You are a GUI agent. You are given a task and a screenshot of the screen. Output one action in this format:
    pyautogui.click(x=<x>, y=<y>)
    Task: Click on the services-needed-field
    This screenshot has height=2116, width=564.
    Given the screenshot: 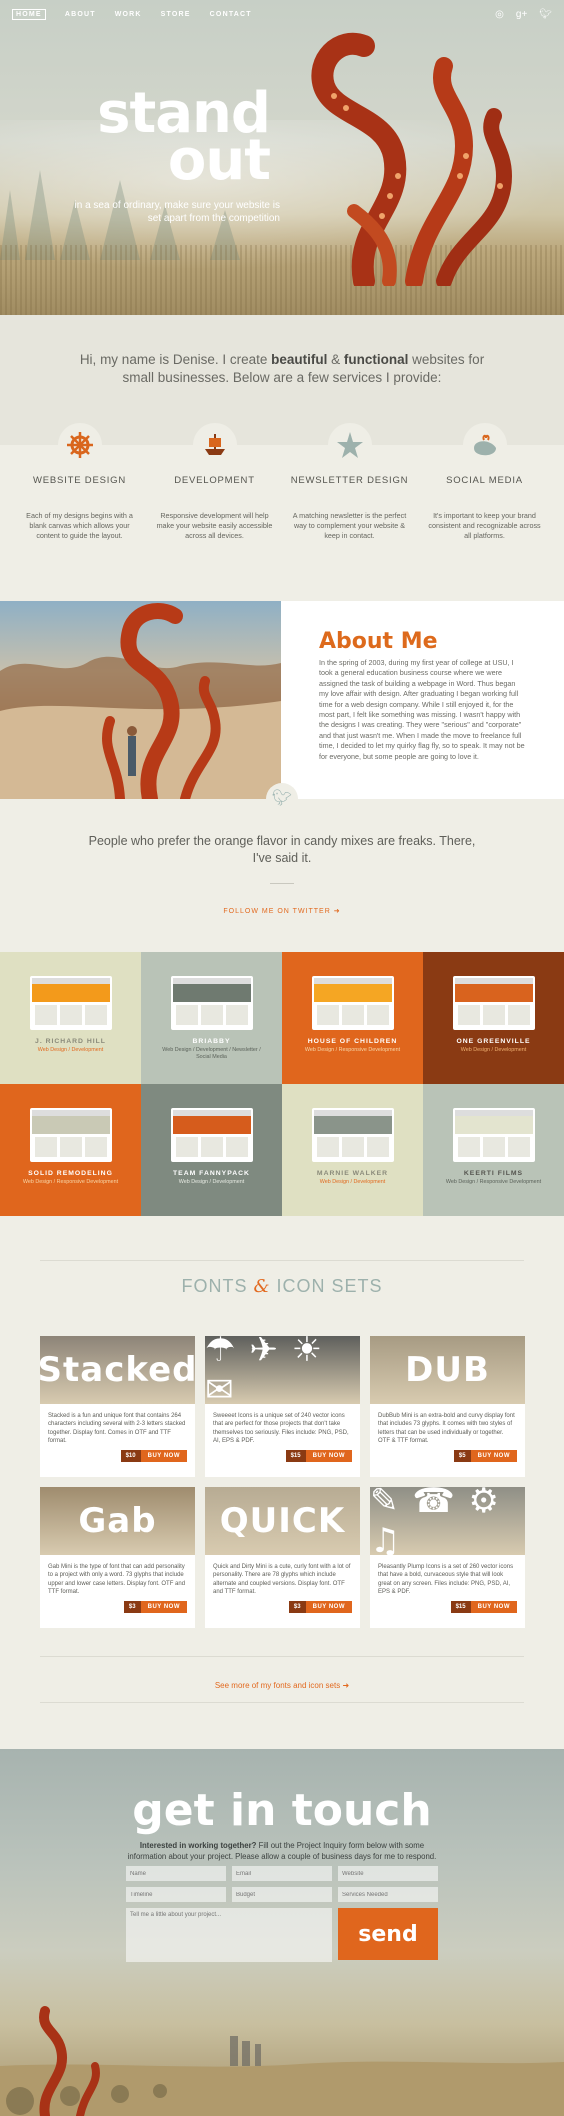 What is the action you would take?
    pyautogui.click(x=388, y=1894)
    